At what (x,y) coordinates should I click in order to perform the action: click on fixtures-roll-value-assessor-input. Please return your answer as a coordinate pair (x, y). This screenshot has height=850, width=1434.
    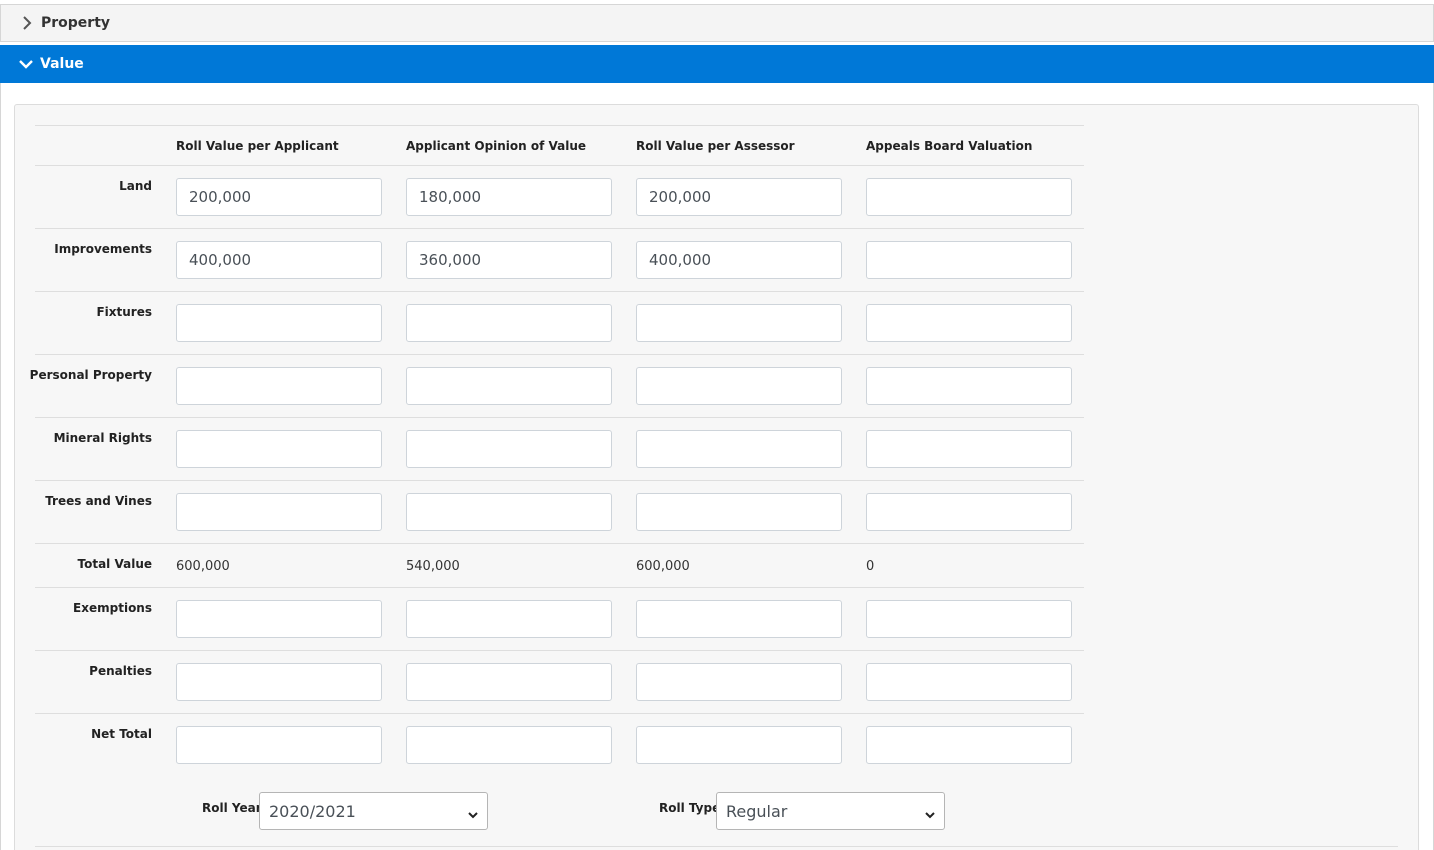
    Looking at the image, I should click on (739, 323).